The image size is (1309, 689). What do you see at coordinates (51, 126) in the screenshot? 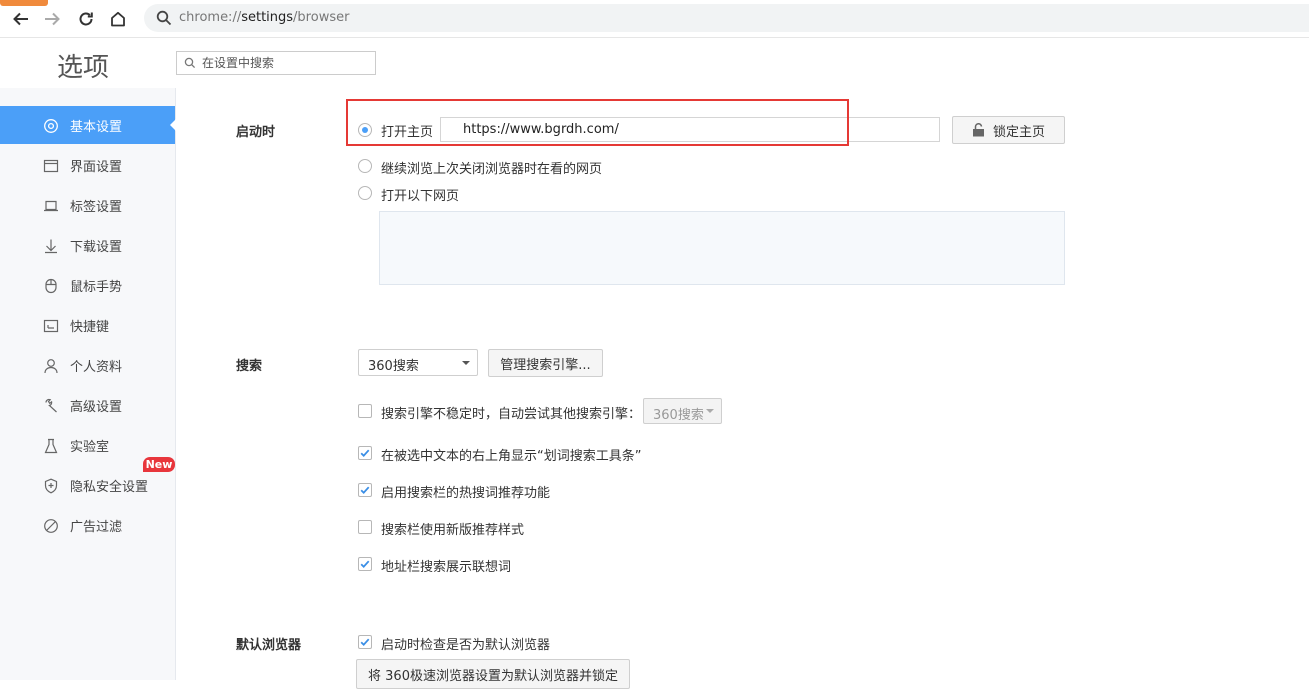
I see `settings-icon` at bounding box center [51, 126].